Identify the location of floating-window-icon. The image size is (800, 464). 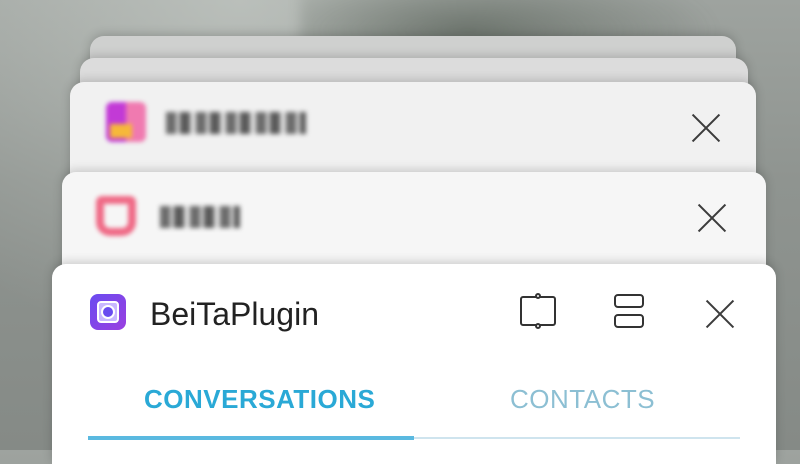
(538, 311).